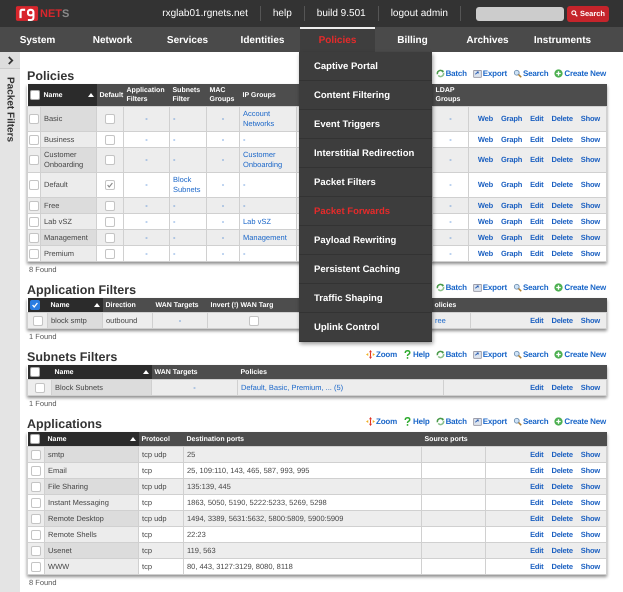 This screenshot has height=592, width=623. Describe the element at coordinates (282, 13) in the screenshot. I see `header-link: help` at that location.